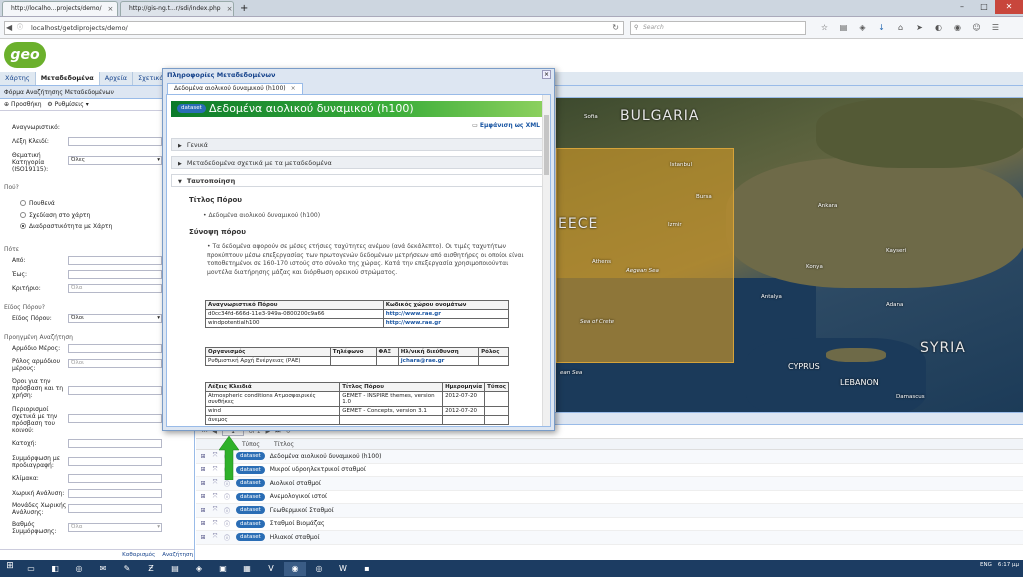 The image size is (1023, 577). I want to click on table-row: ⊞ ⤧ ⓘ dataset Σταθμοί Βιομάζας, so click(609, 524).